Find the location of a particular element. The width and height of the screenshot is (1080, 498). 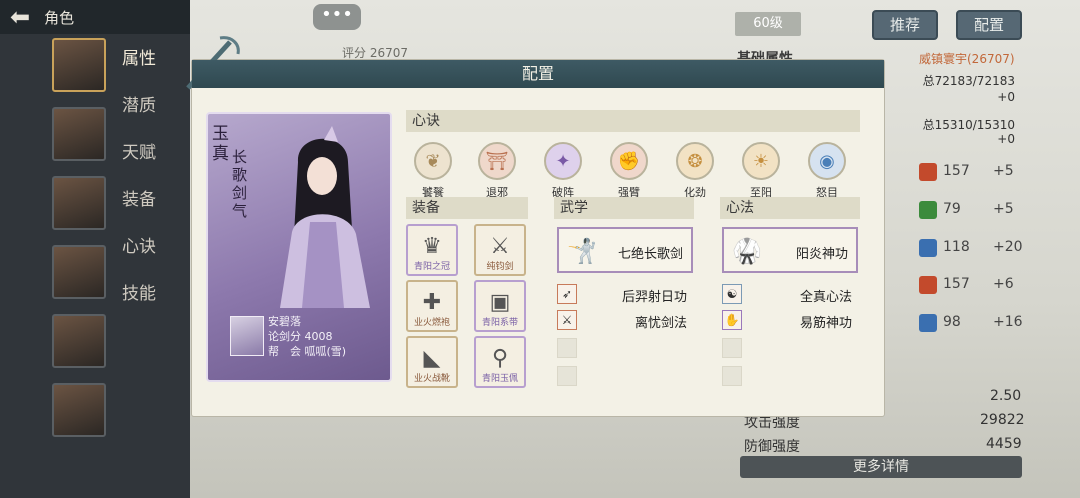

character-card: 玉真 长歌剑气 安碧落 论剑分 4008 帮 会 呱呱(雪) is located at coordinates (299, 247).